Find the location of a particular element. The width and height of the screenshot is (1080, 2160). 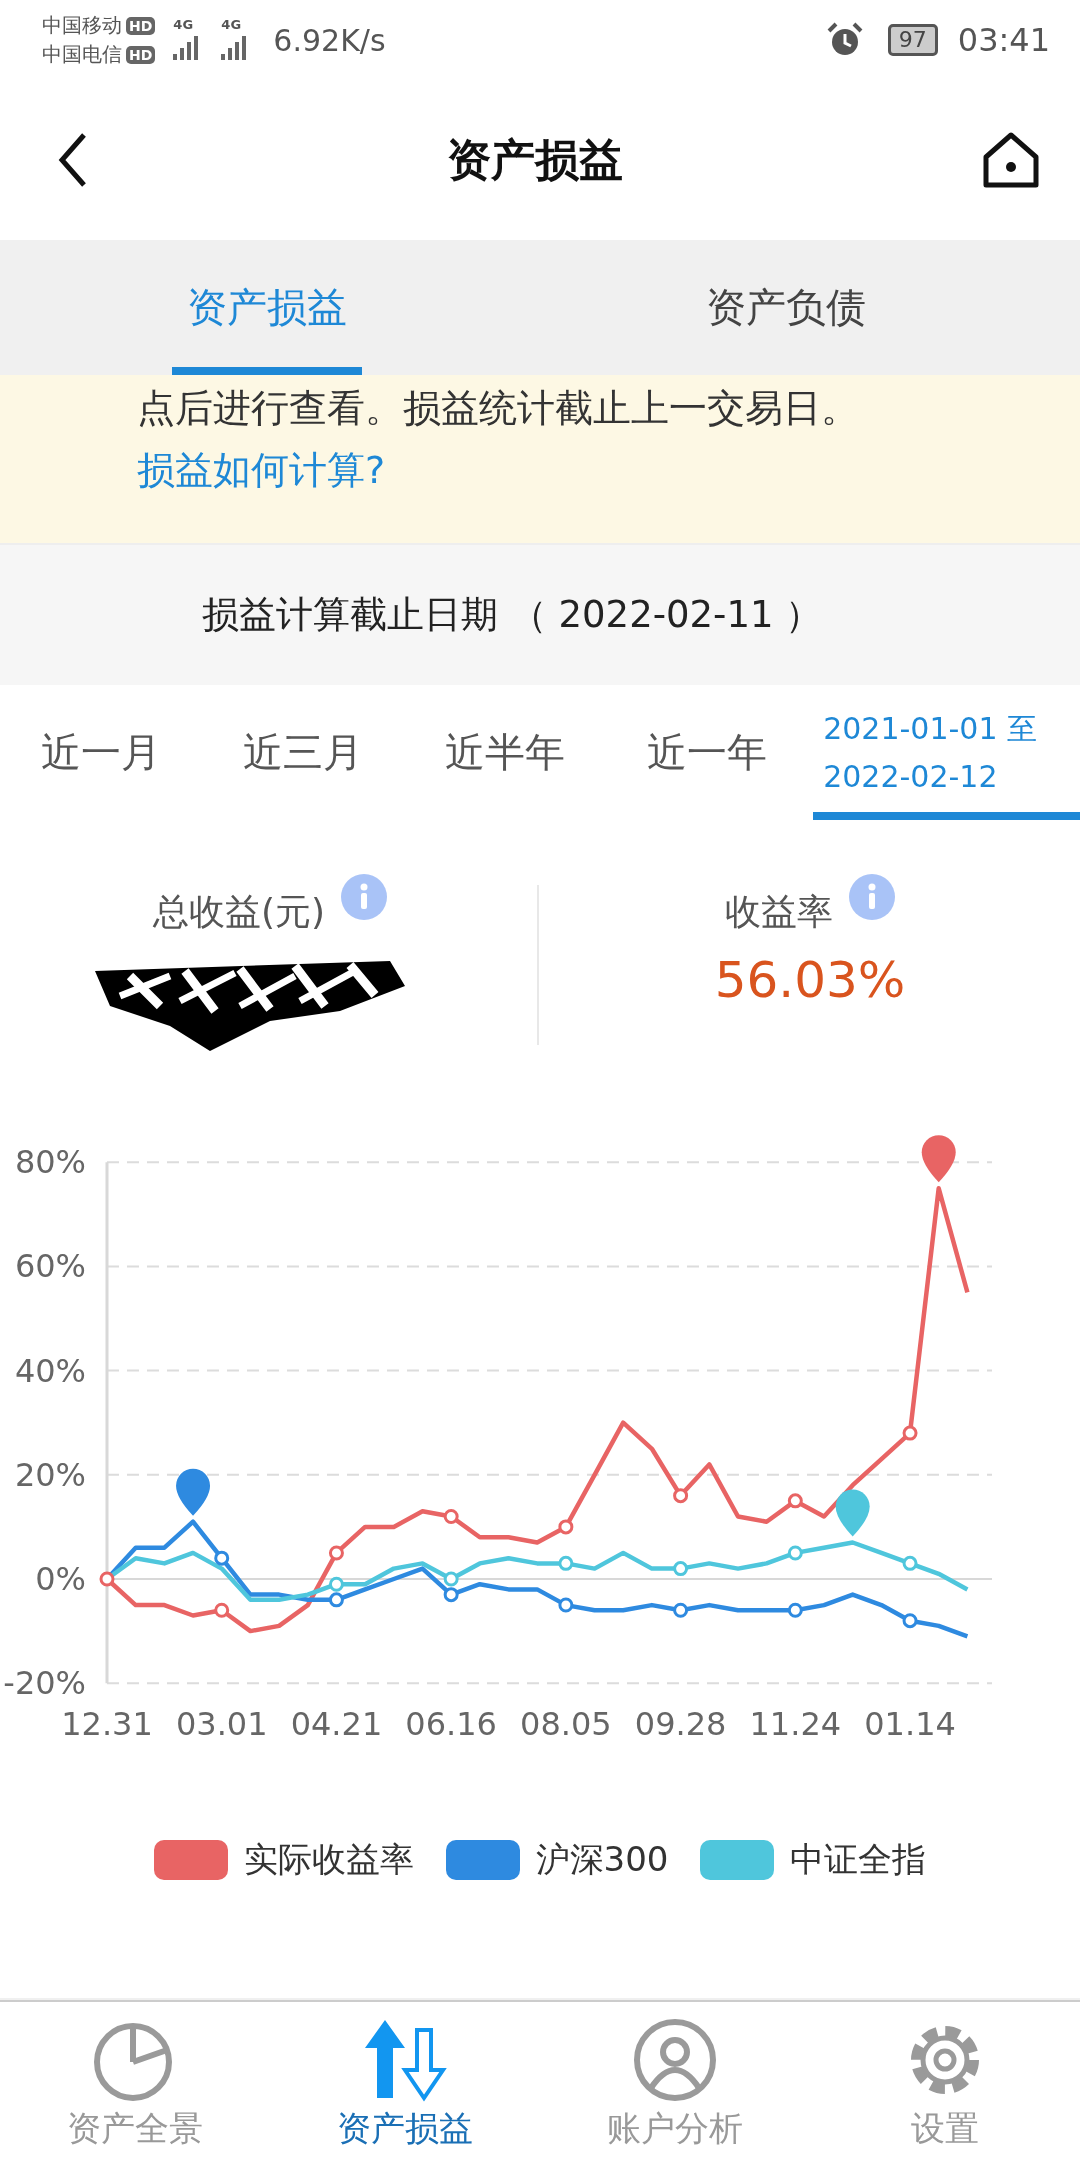

cutoff-date: 损益计算截止日期 （ 2022-02-11 ） is located at coordinates (512, 615).